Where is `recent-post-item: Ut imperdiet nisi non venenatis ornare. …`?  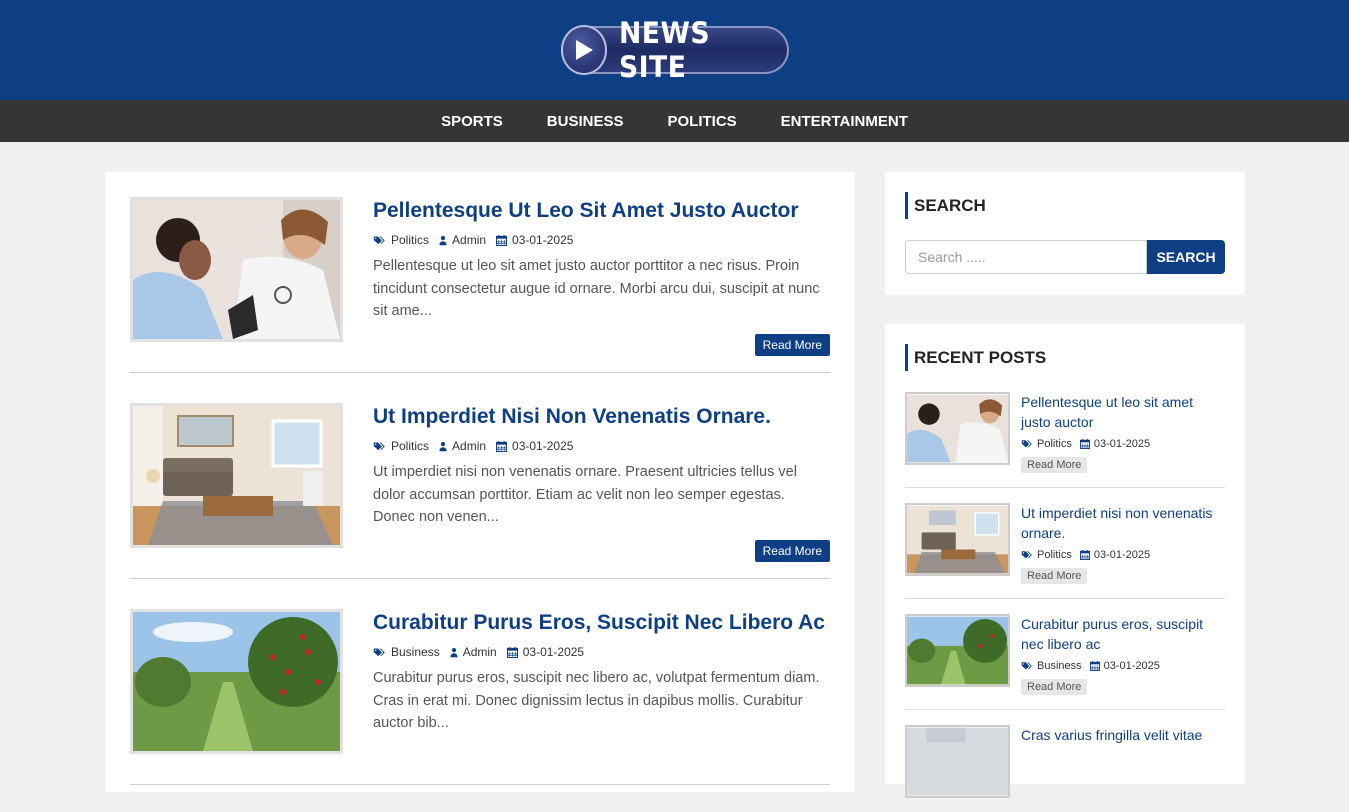
recent-post-item: Ut imperdiet nisi non venenatis ornare. … is located at coordinates (1065, 551).